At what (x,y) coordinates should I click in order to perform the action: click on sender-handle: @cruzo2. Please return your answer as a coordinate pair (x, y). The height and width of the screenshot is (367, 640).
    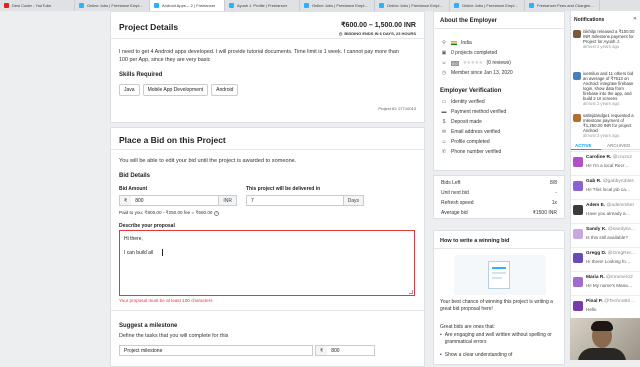
    Looking at the image, I should click on (622, 157).